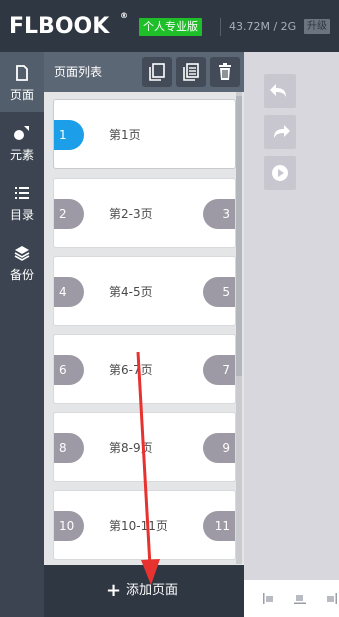 This screenshot has height=617, width=339. Describe the element at coordinates (138, 526) in the screenshot. I see `page-label: 第10-11页` at that location.